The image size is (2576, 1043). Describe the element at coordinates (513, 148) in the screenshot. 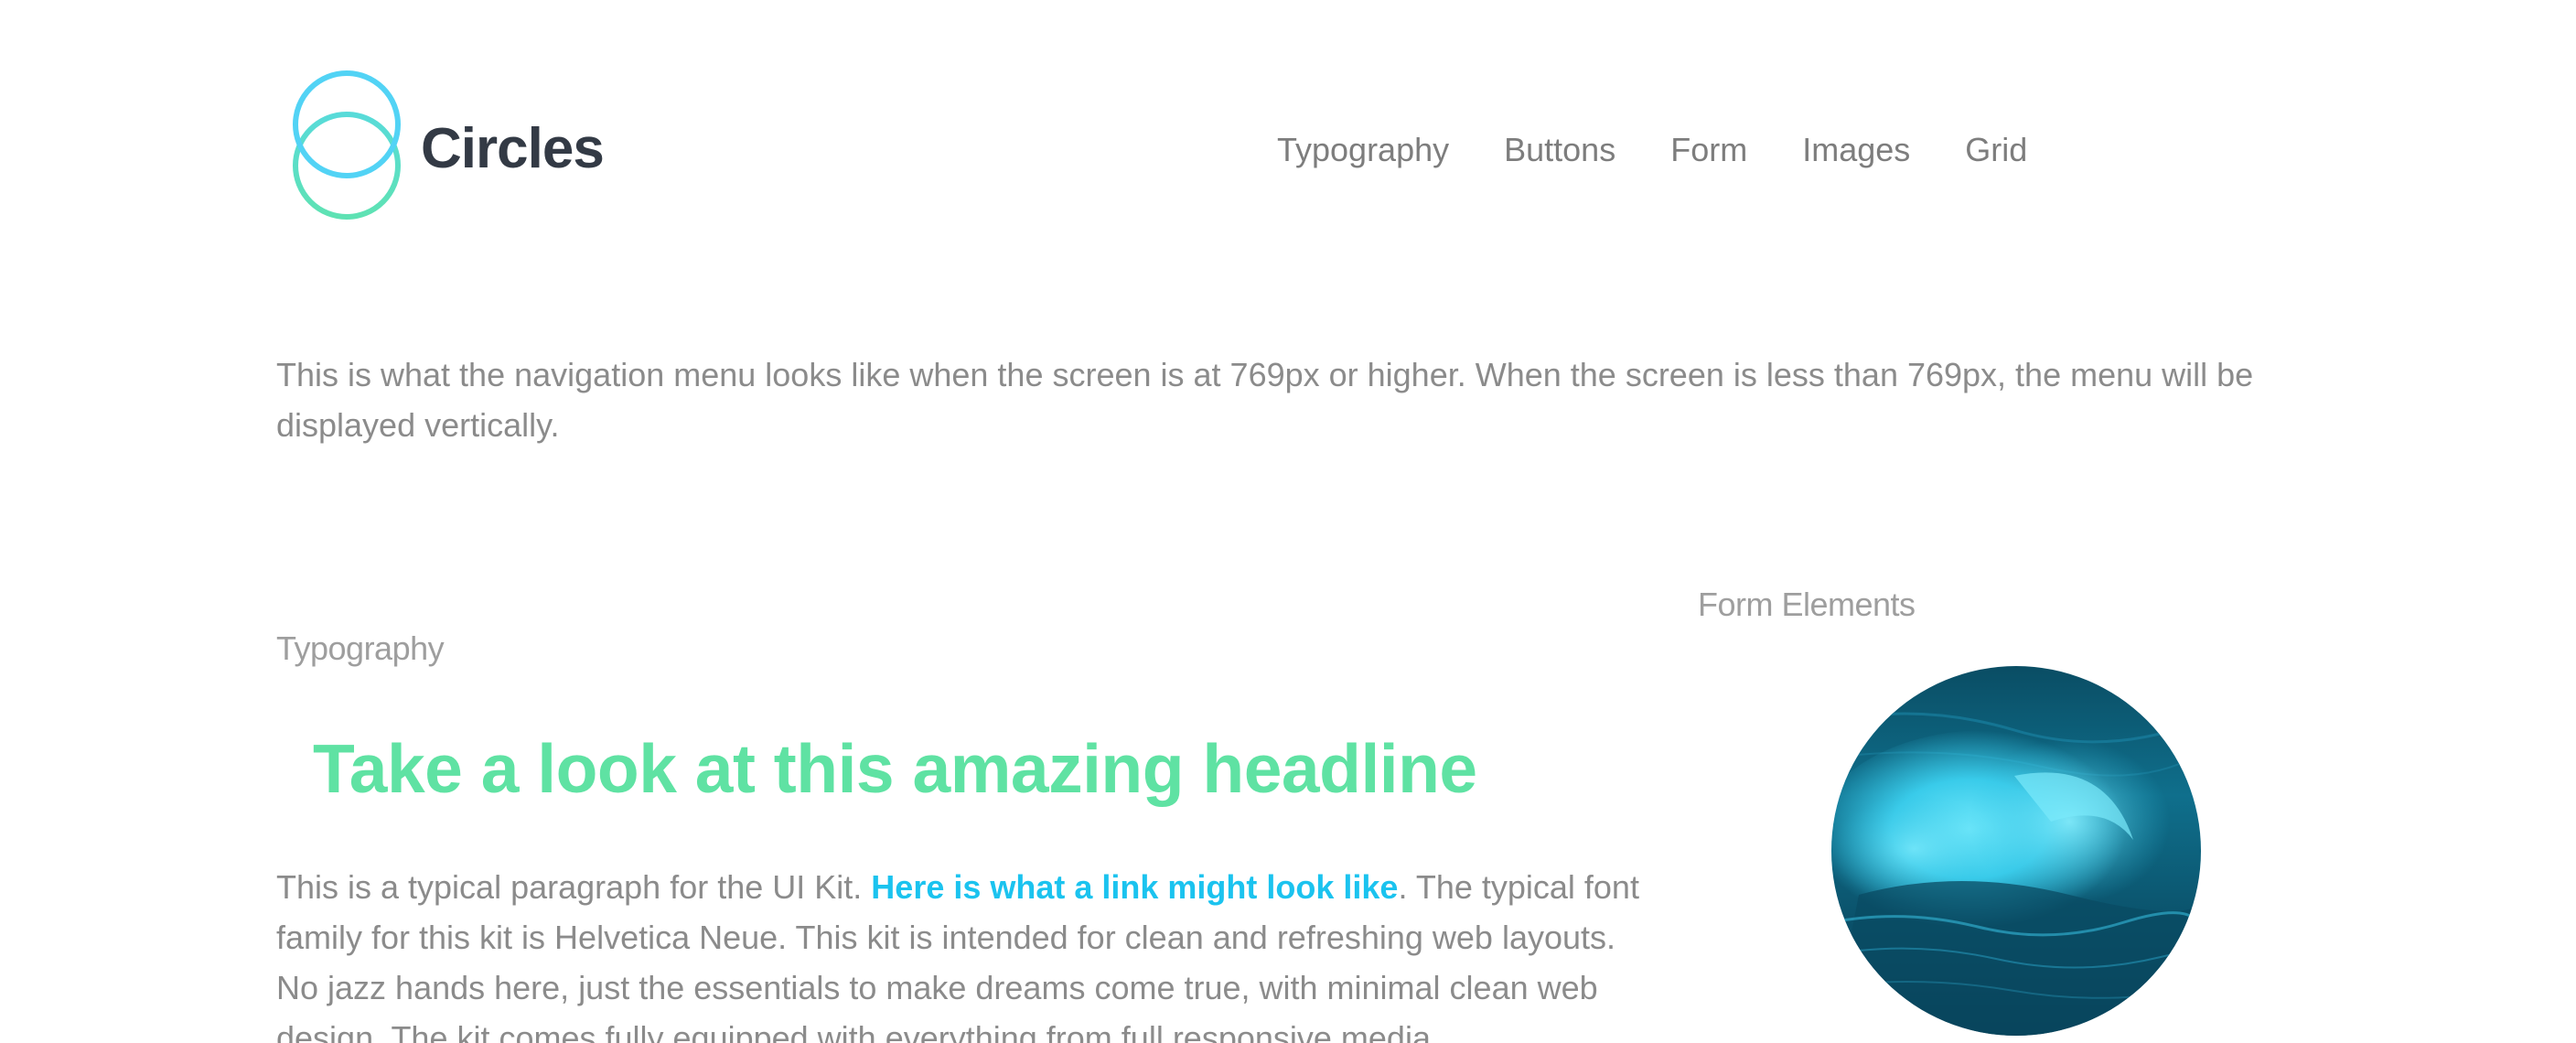

I see `logo-text: Circles` at that location.